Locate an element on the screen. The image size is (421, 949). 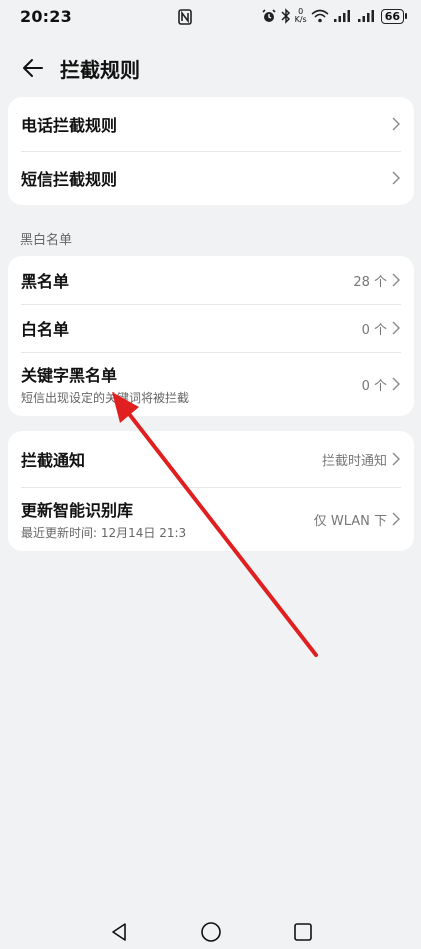
row-label: 白名单 is located at coordinates (45, 329).